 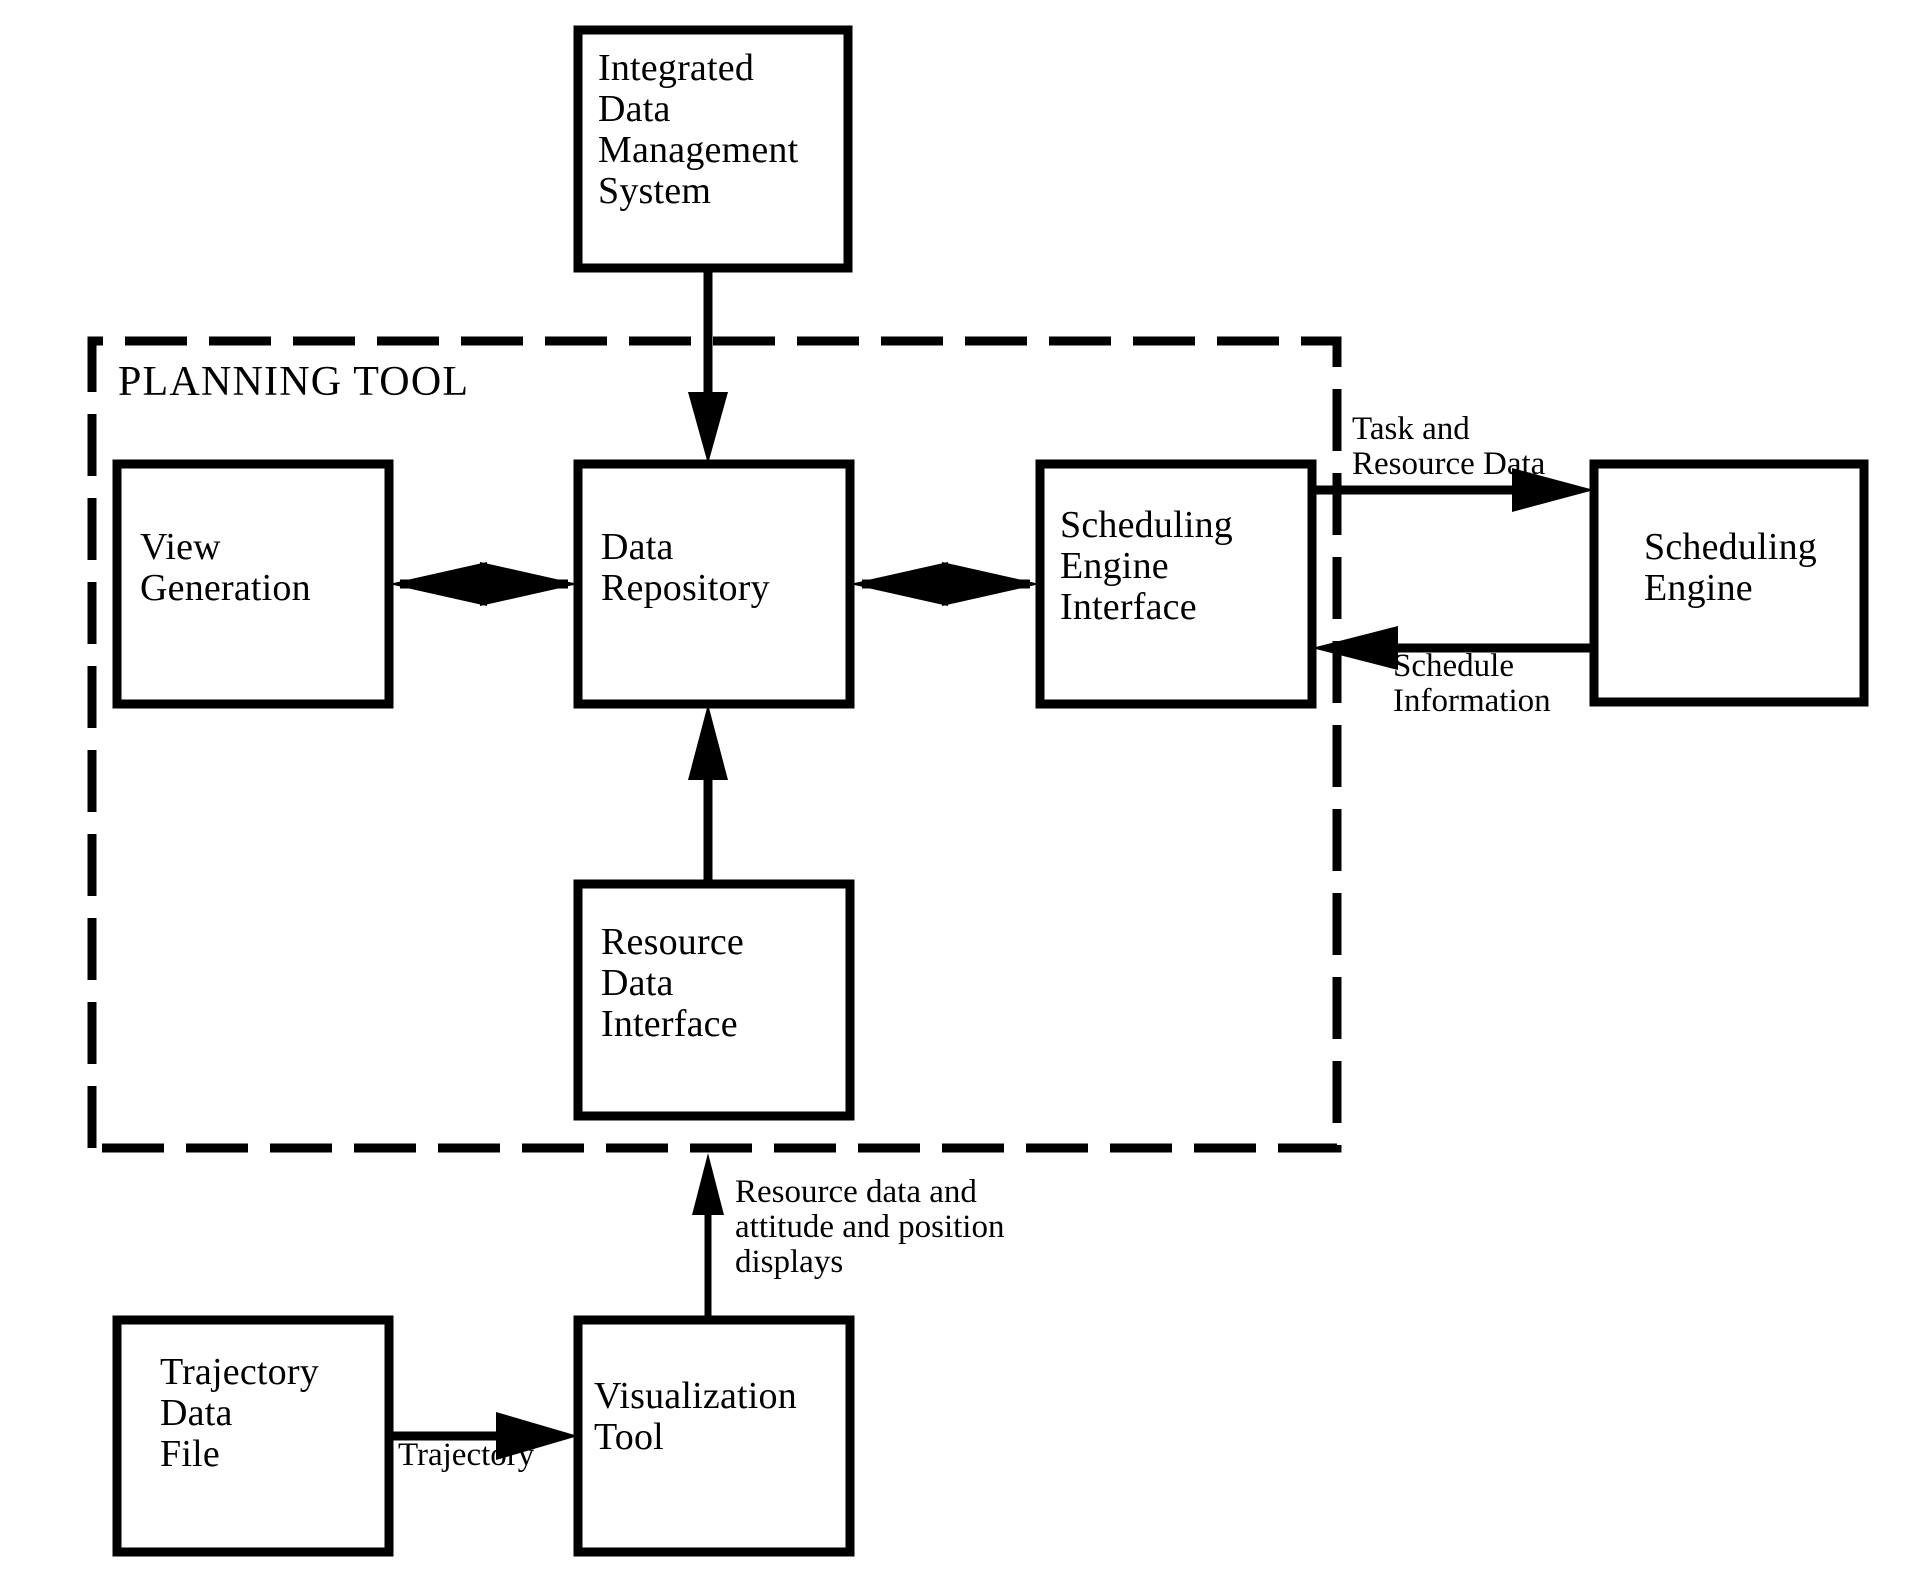 I want to click on connector-view-generation-to-data-repository, so click(x=483, y=584).